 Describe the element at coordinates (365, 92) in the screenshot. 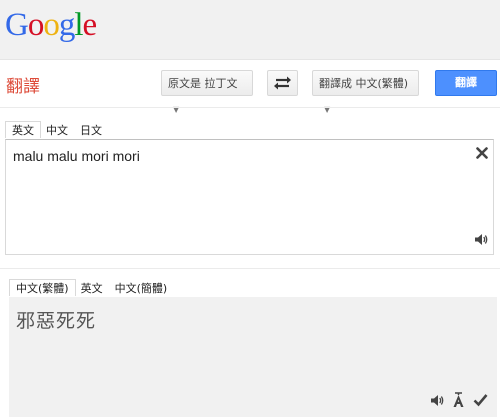

I see `target-language-select: 翻譯成 中文(繁體) ▼` at that location.